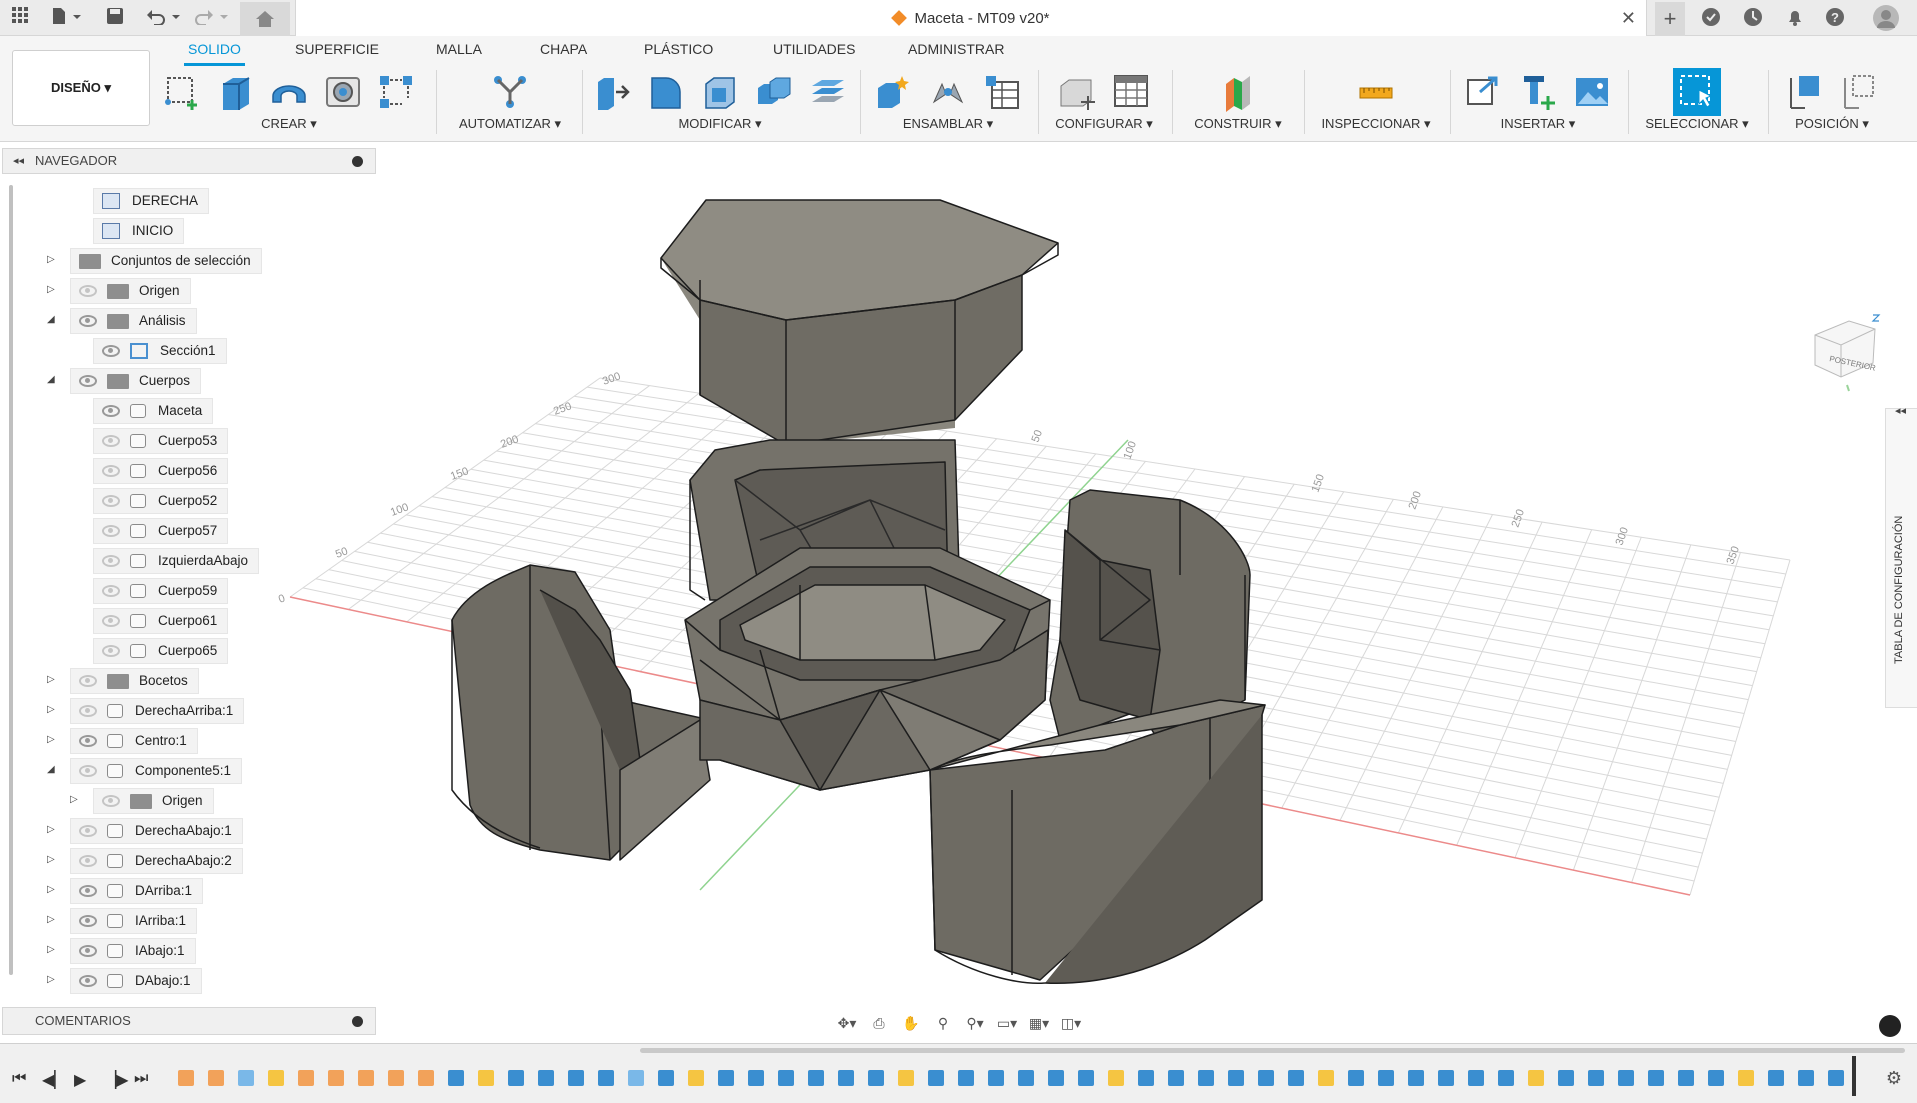 The image size is (1917, 1103). Describe the element at coordinates (1376, 92) in the screenshot. I see `measure-icon` at that location.